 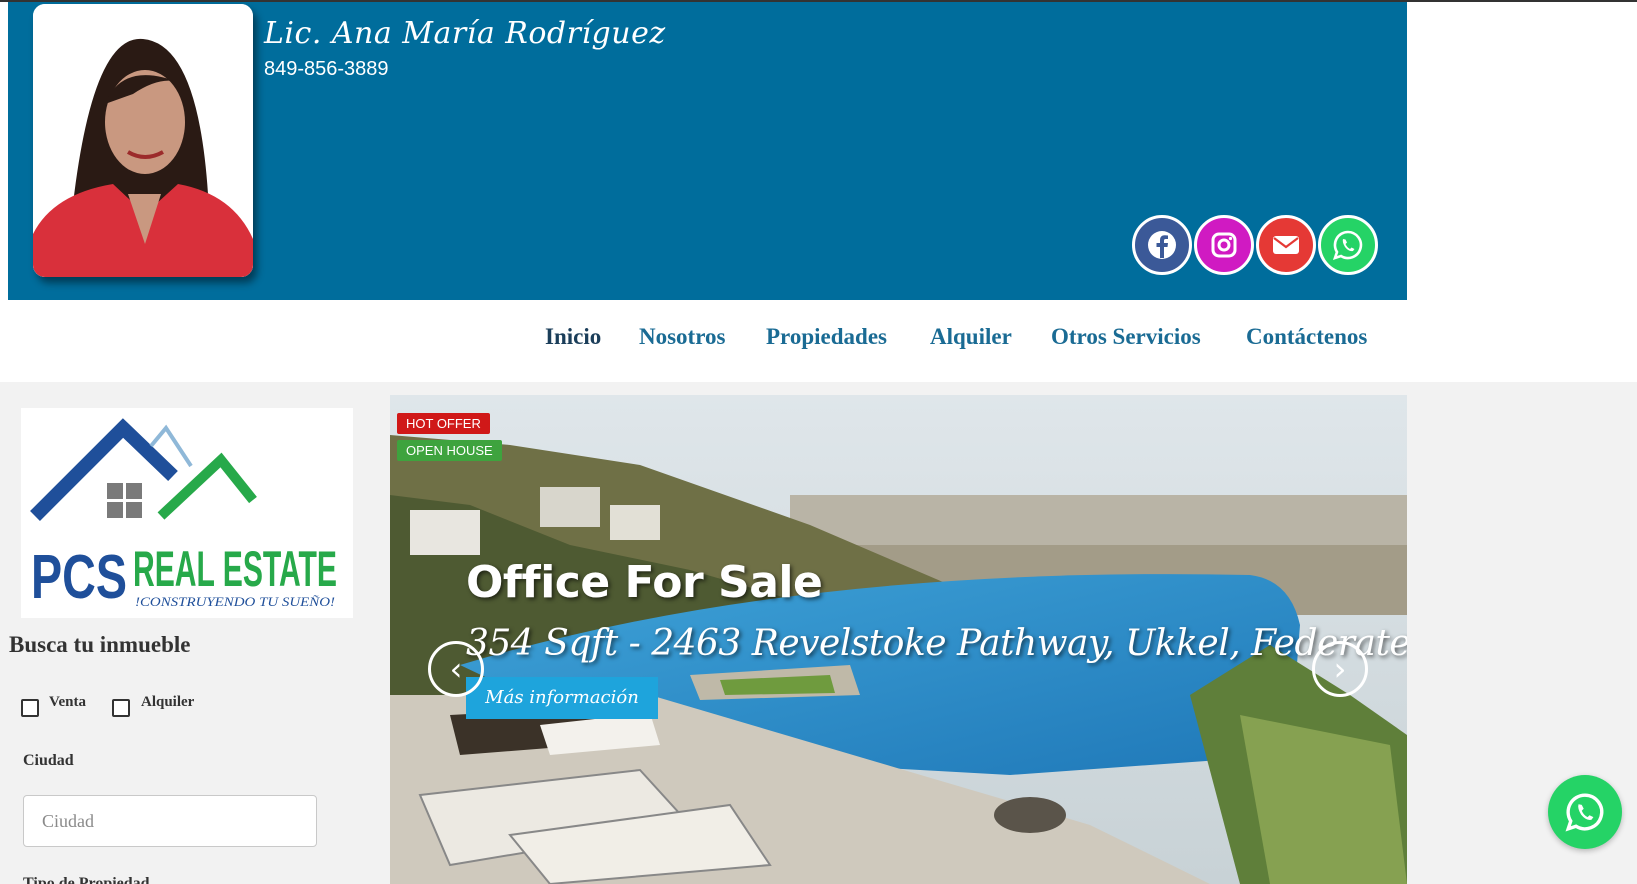 I want to click on nav-alquiler: Alquiler, so click(x=971, y=337).